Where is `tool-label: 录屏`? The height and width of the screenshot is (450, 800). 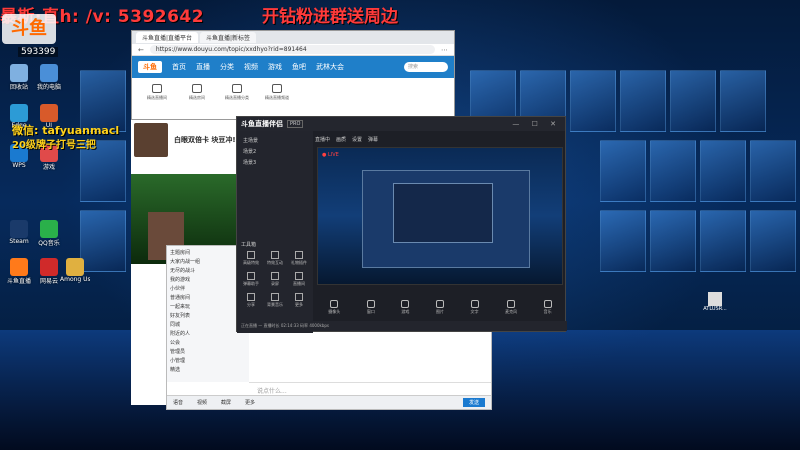
tool-label: 录屏 is located at coordinates (275, 283).